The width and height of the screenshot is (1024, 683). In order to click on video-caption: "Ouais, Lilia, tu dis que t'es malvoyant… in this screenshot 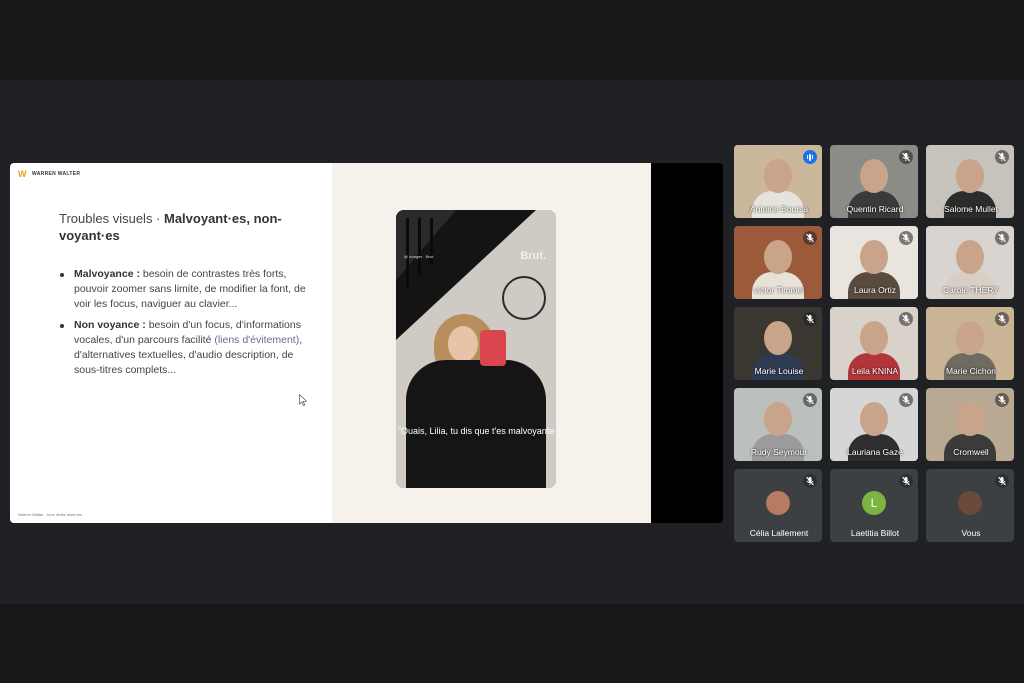, I will do `click(476, 431)`.